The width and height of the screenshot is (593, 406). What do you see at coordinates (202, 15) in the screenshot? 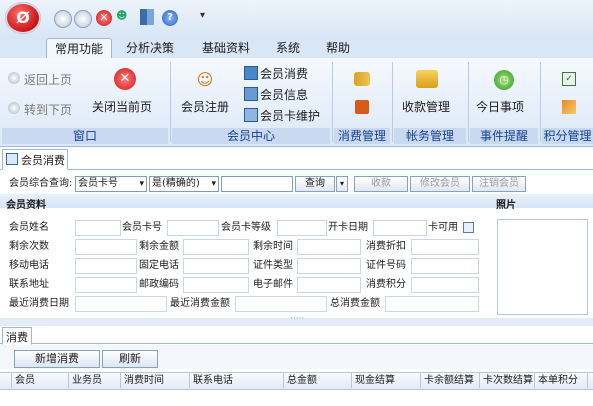
I see `customize-dropdown-icon: ▾` at bounding box center [202, 15].